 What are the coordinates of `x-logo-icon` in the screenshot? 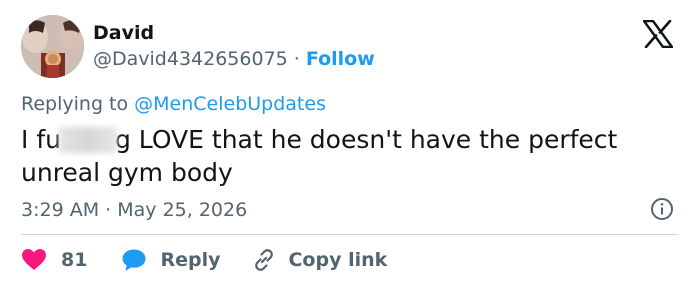 It's located at (658, 34).